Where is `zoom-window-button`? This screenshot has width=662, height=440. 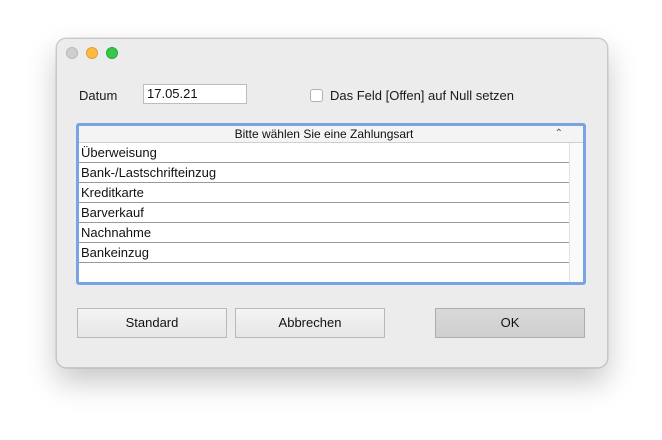
zoom-window-button is located at coordinates (112, 53).